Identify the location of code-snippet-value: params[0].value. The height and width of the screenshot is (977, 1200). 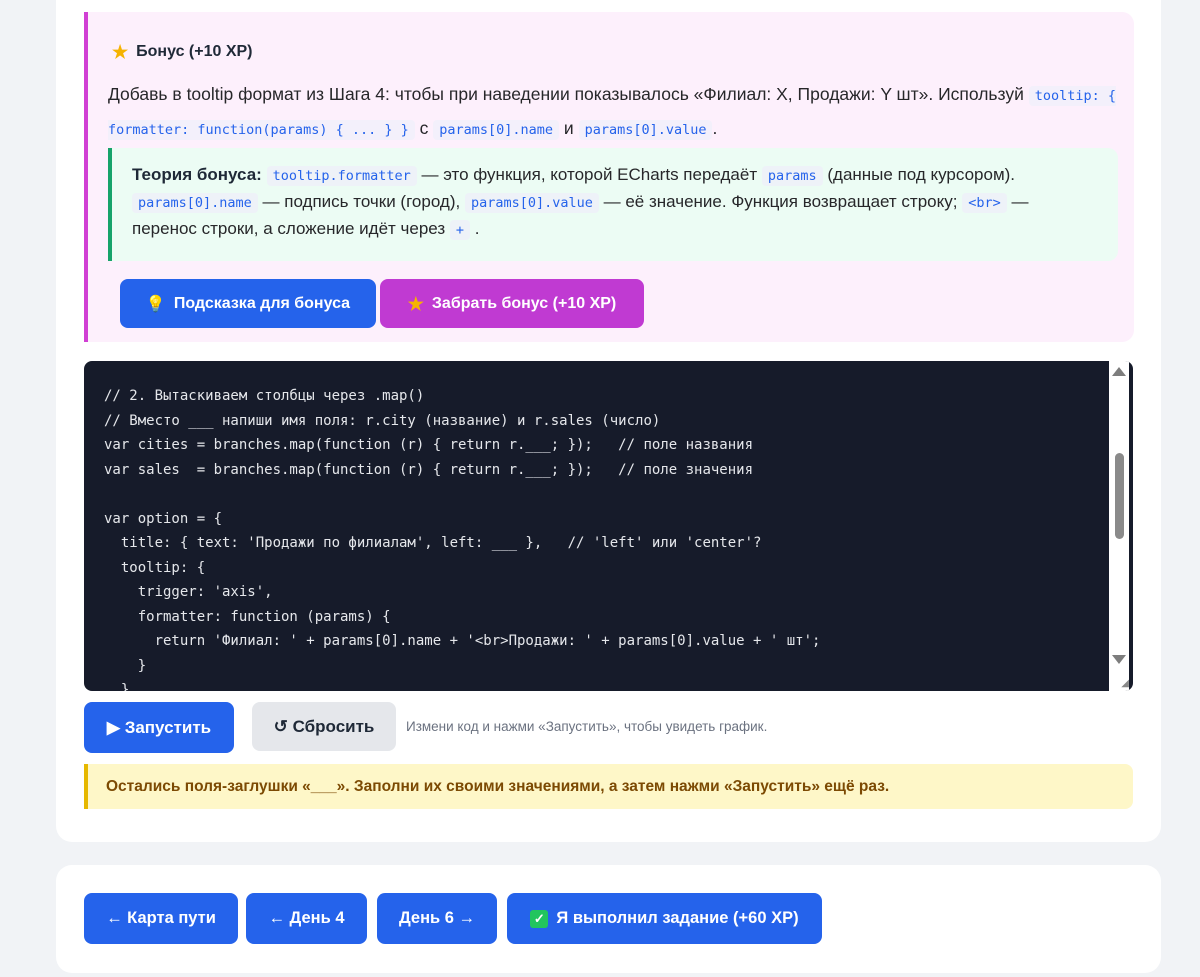
(645, 130).